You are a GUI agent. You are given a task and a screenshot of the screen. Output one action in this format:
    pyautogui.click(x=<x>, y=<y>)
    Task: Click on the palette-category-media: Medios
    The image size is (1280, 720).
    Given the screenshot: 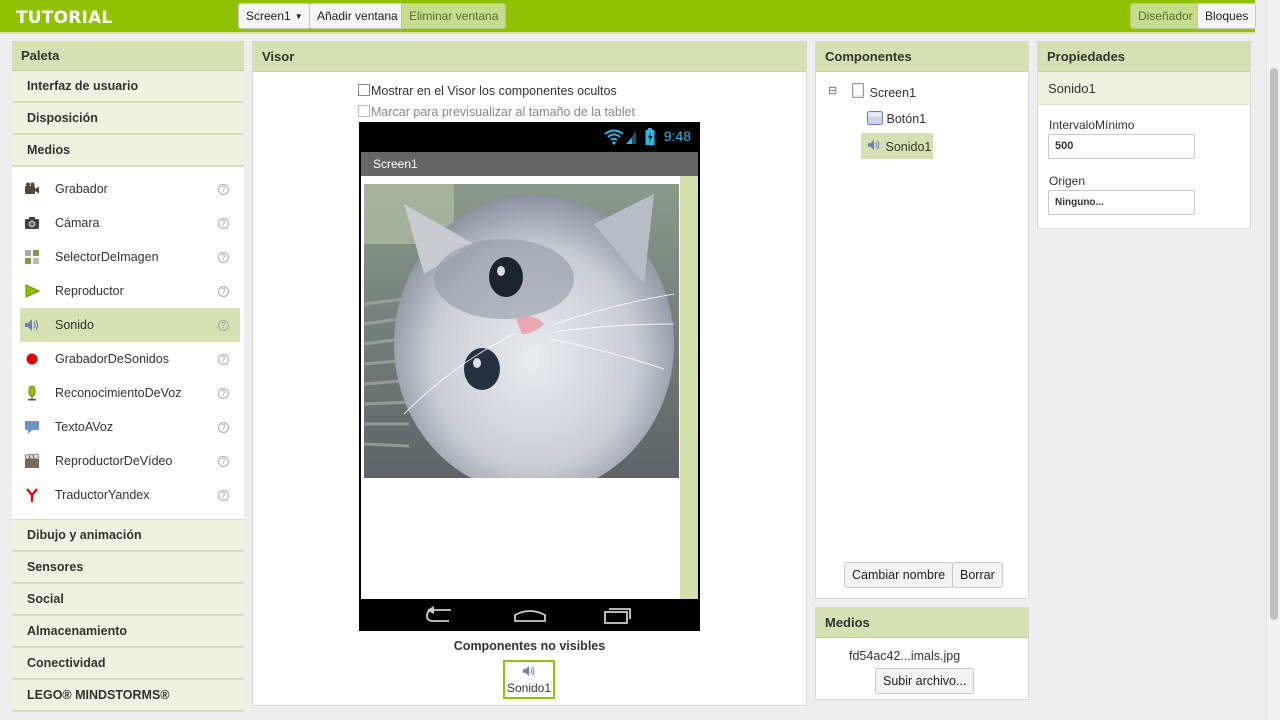 What is the action you would take?
    pyautogui.click(x=128, y=151)
    